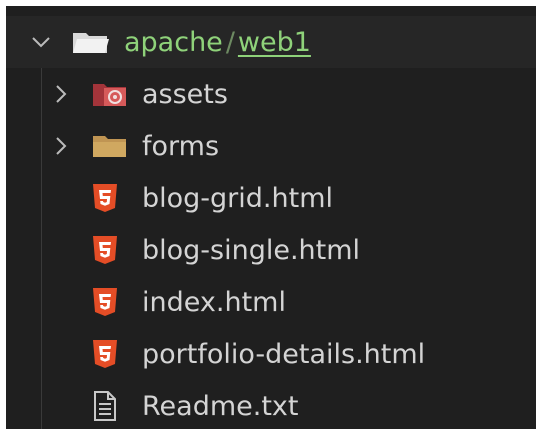 This screenshot has height=429, width=536. I want to click on tree-item-label: blog-grid.html, so click(238, 198).